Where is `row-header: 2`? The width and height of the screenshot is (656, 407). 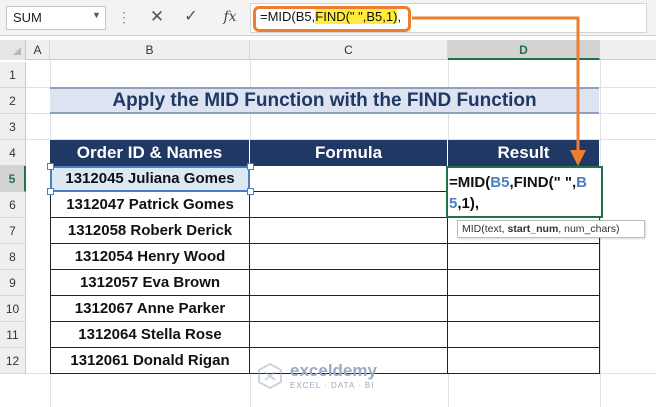
row-header: 2 is located at coordinates (13, 101).